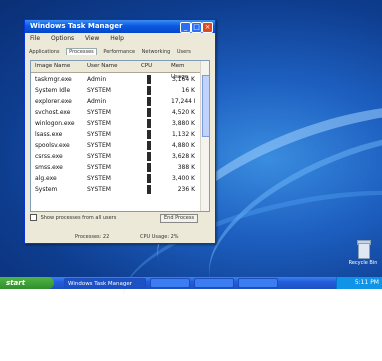 This screenshot has height=361, width=382. Describe the element at coordinates (92, 38) in the screenshot. I see `menu-view: View` at that location.